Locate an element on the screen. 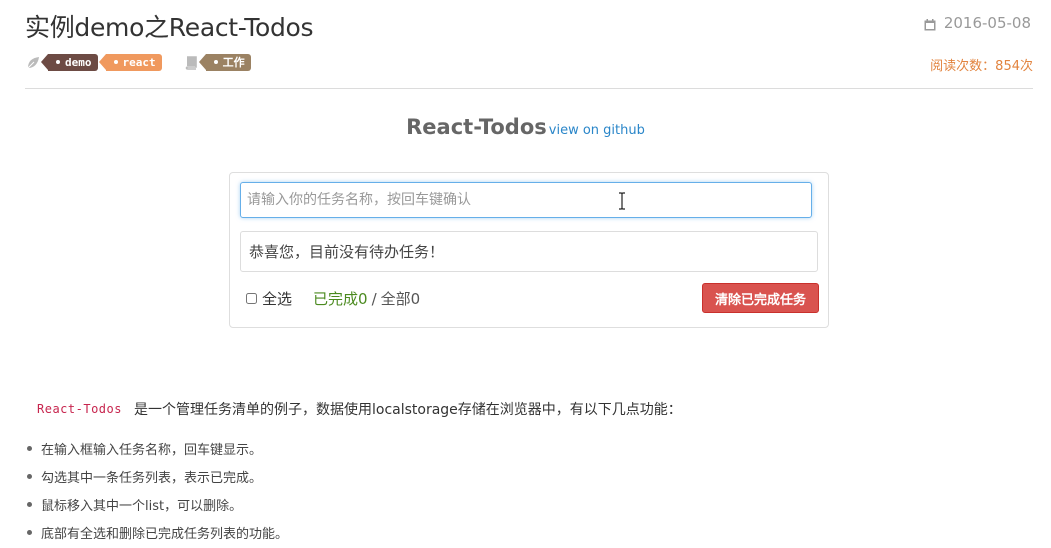  calendar-icon is located at coordinates (930, 24).